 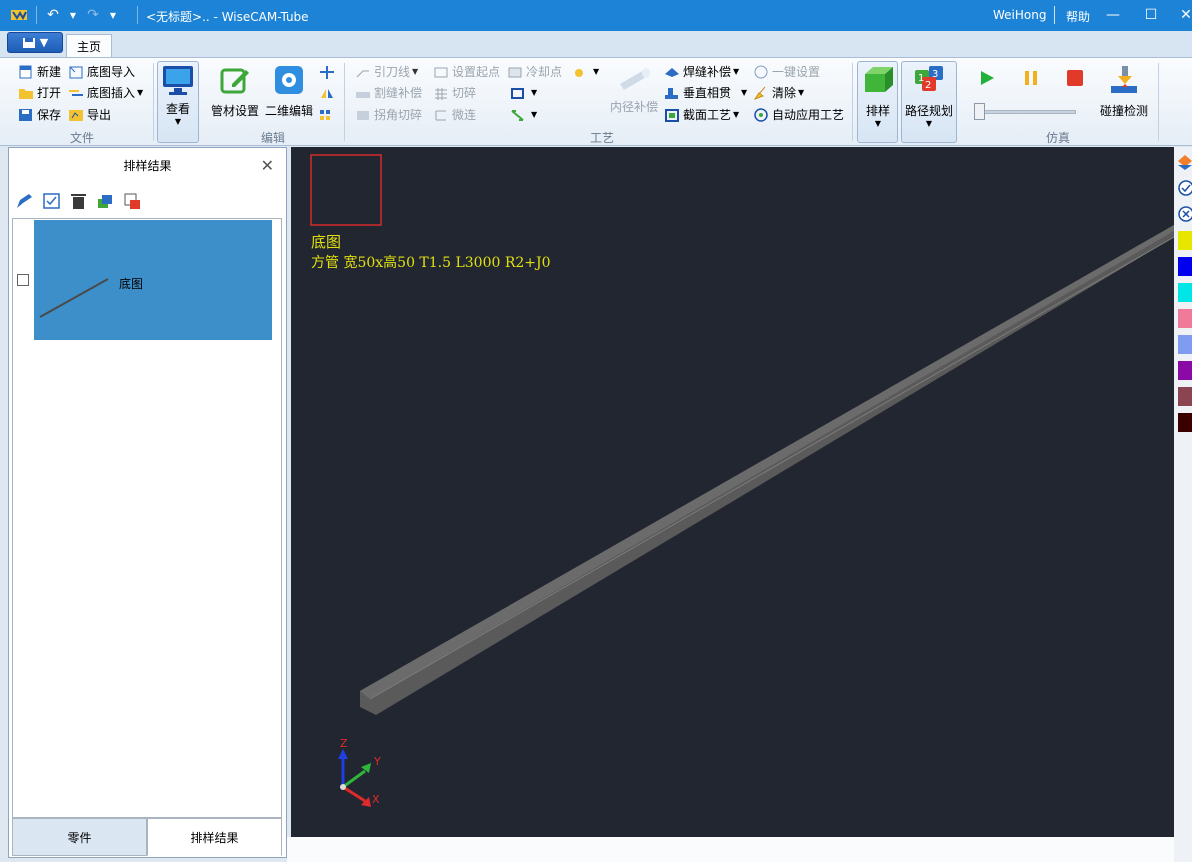 What do you see at coordinates (354, 794) in the screenshot?
I see `x-axis` at bounding box center [354, 794].